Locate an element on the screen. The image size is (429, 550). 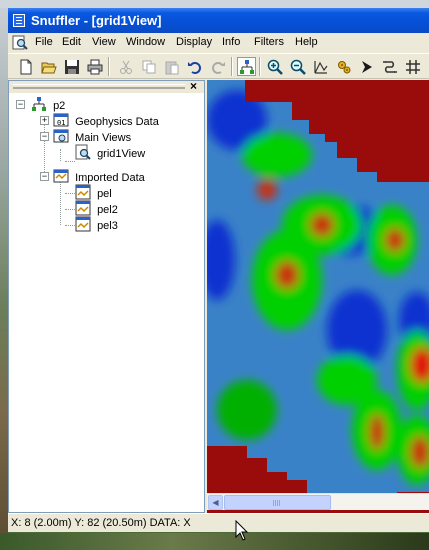
data-folder-icon: 01 is located at coordinates (61, 120).